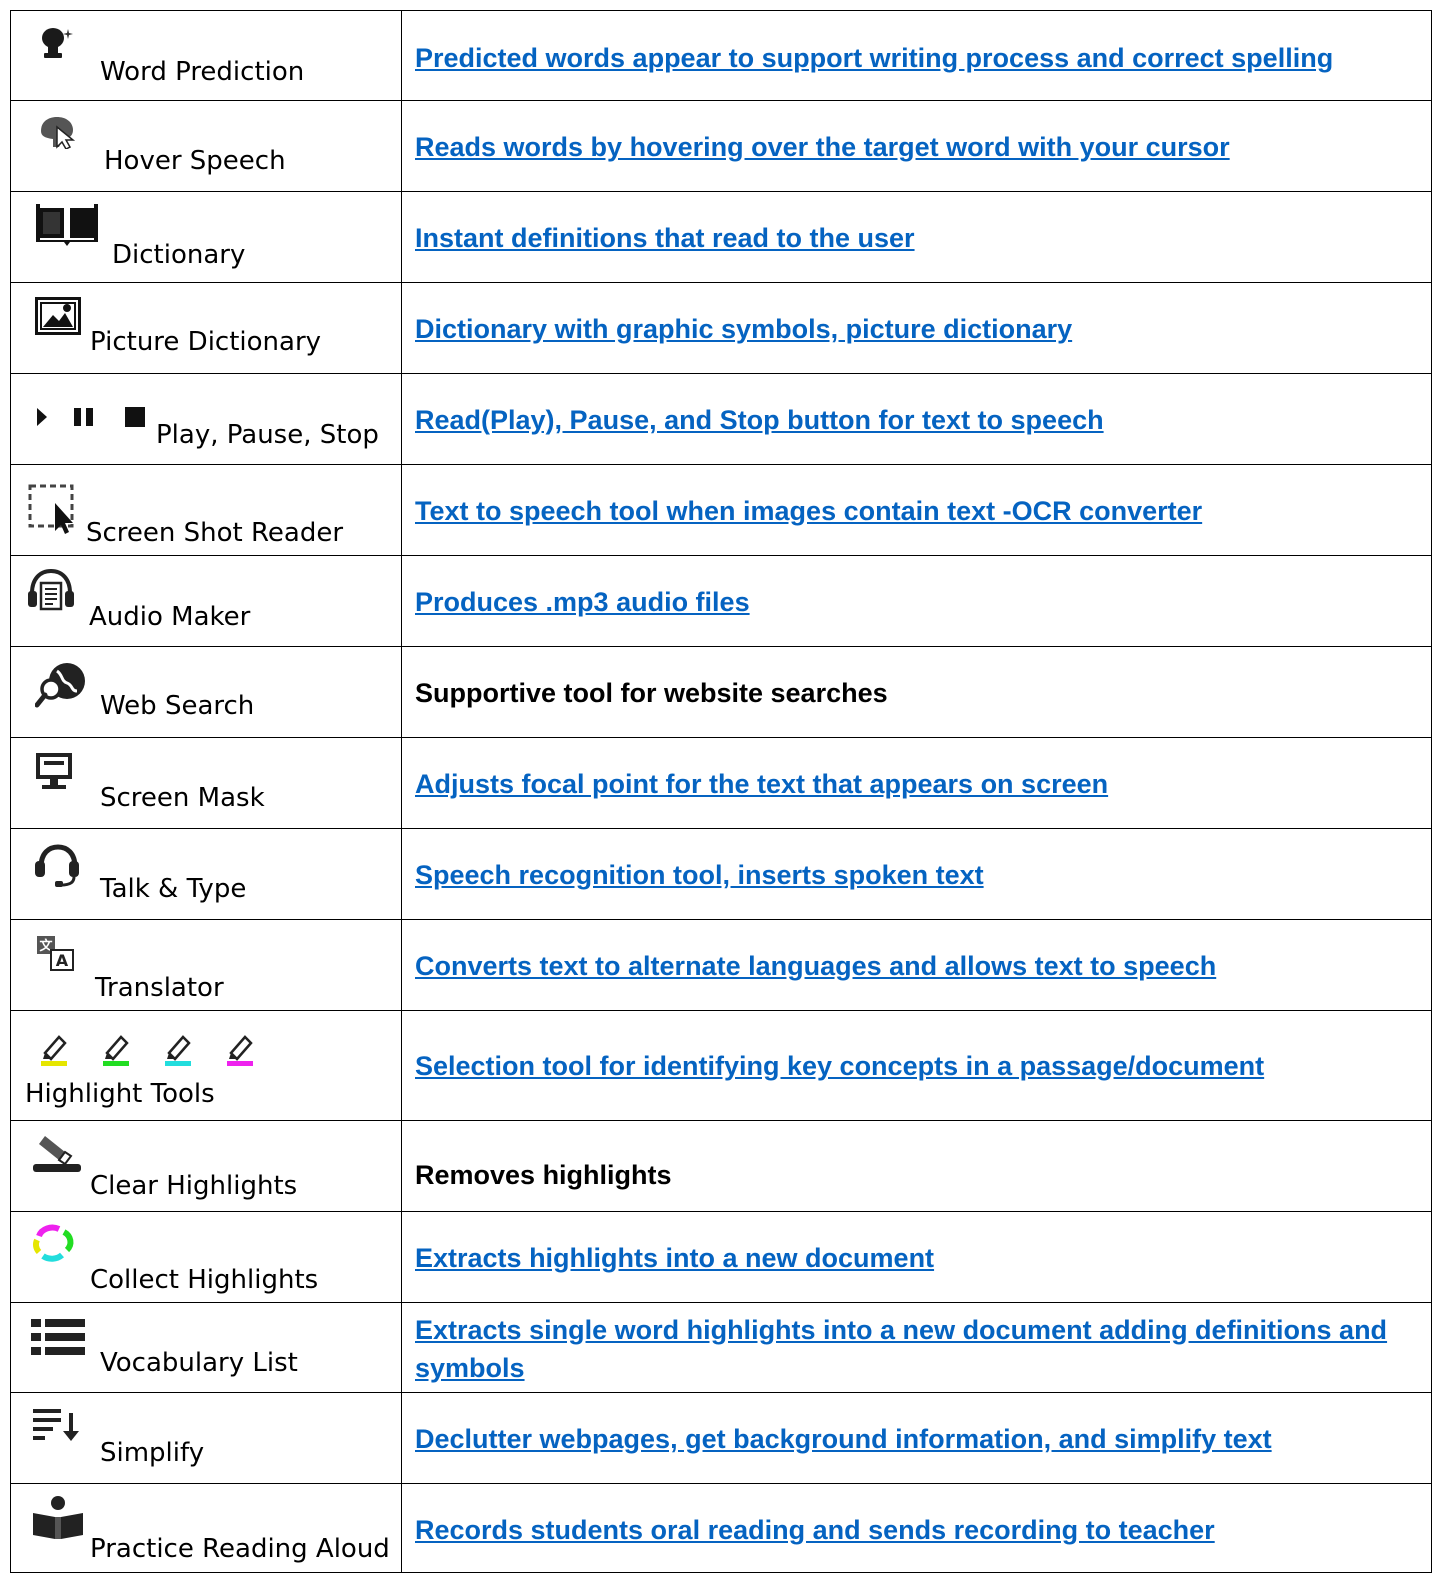 This screenshot has width=1442, height=1583. What do you see at coordinates (206, 419) in the screenshot?
I see `tool-name-cell: Play, Pause, Stop` at bounding box center [206, 419].